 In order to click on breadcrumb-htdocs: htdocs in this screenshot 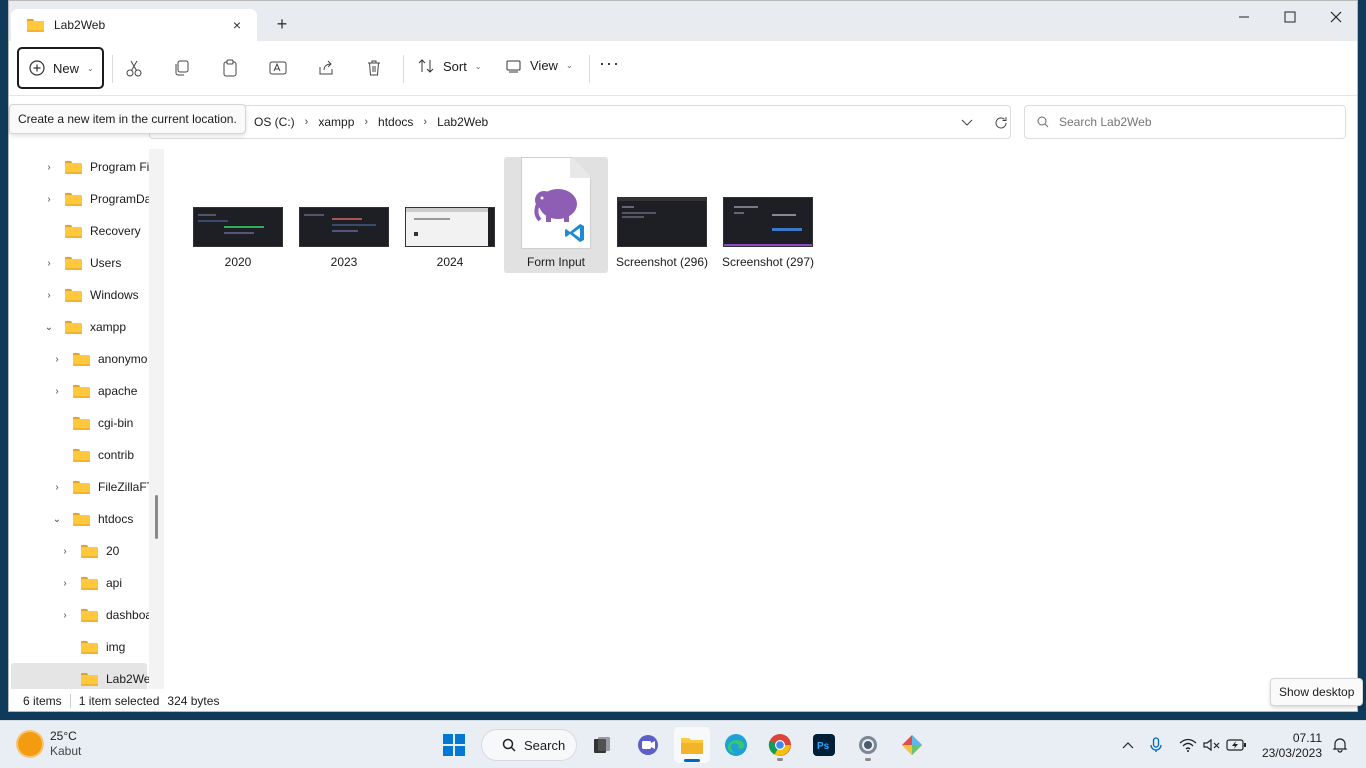, I will do `click(395, 122)`.